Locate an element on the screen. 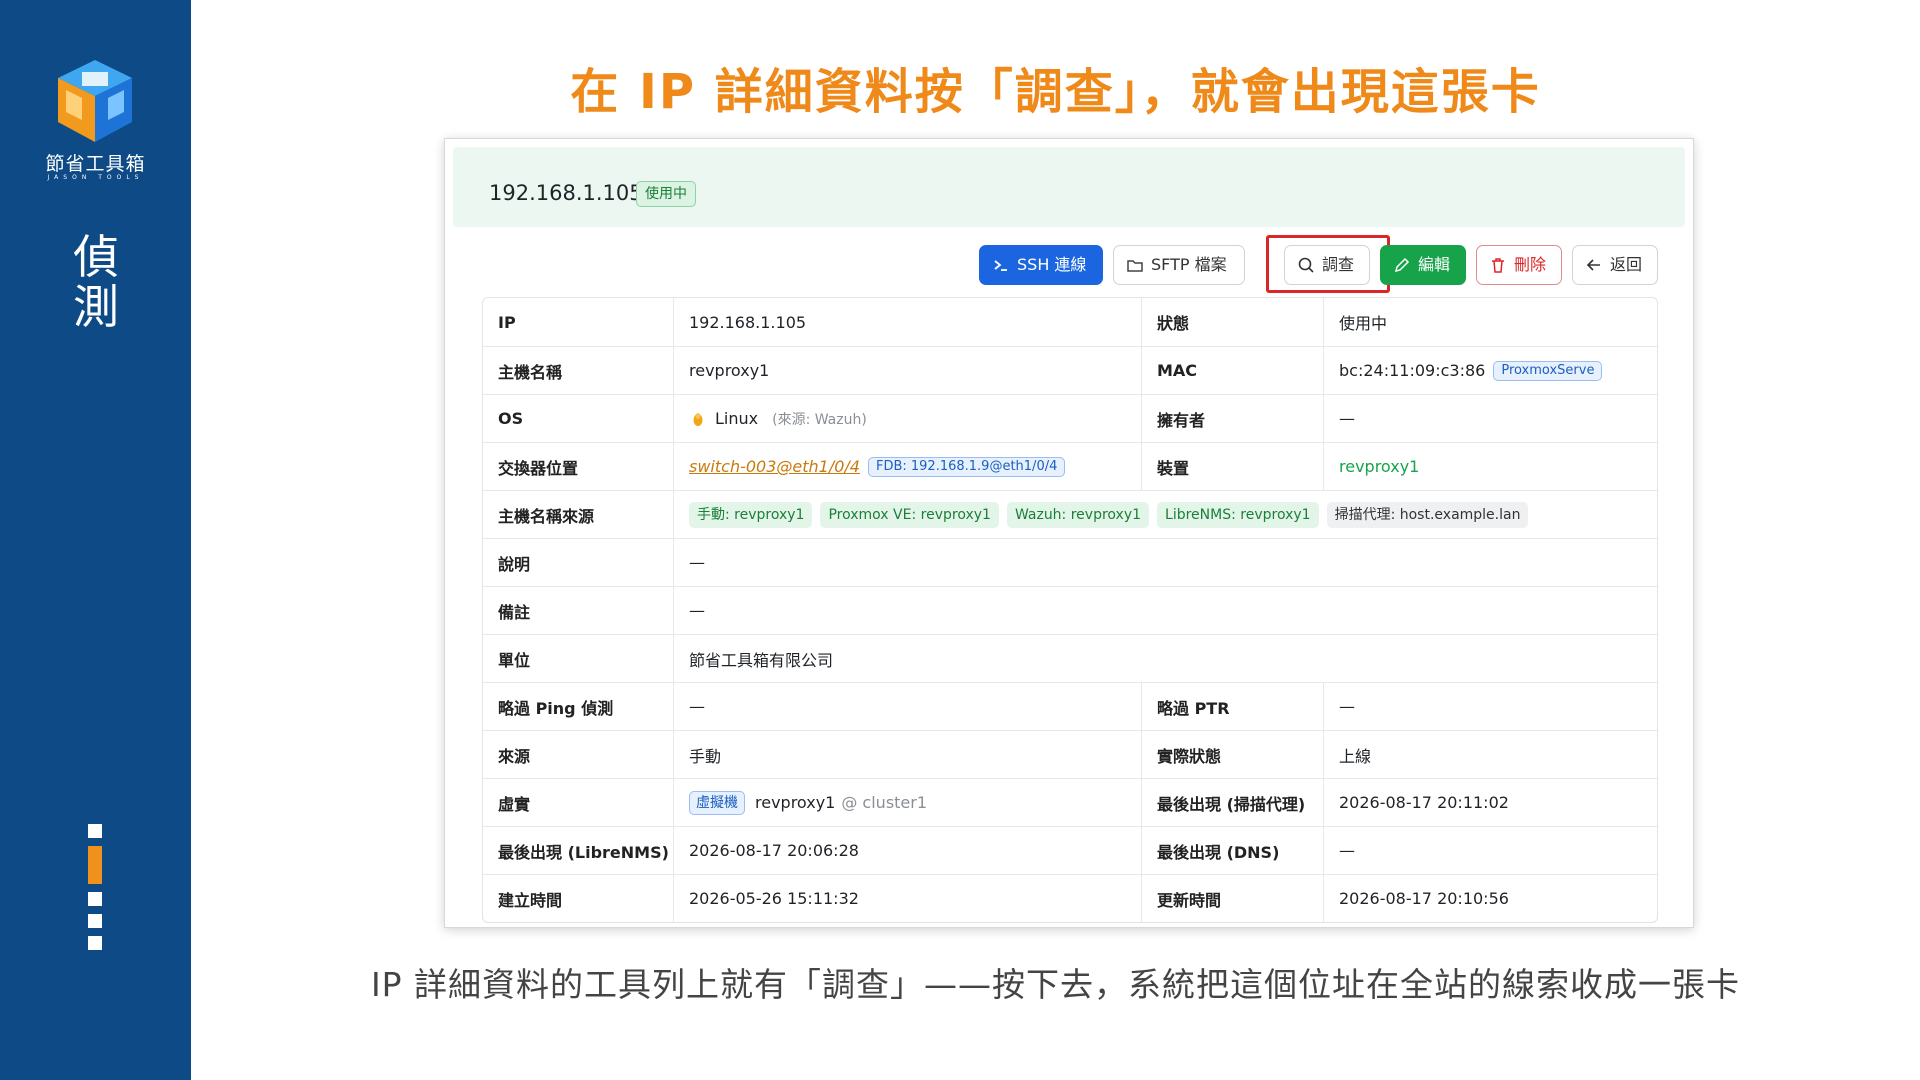  delete-button: 刪除 is located at coordinates (1519, 265).